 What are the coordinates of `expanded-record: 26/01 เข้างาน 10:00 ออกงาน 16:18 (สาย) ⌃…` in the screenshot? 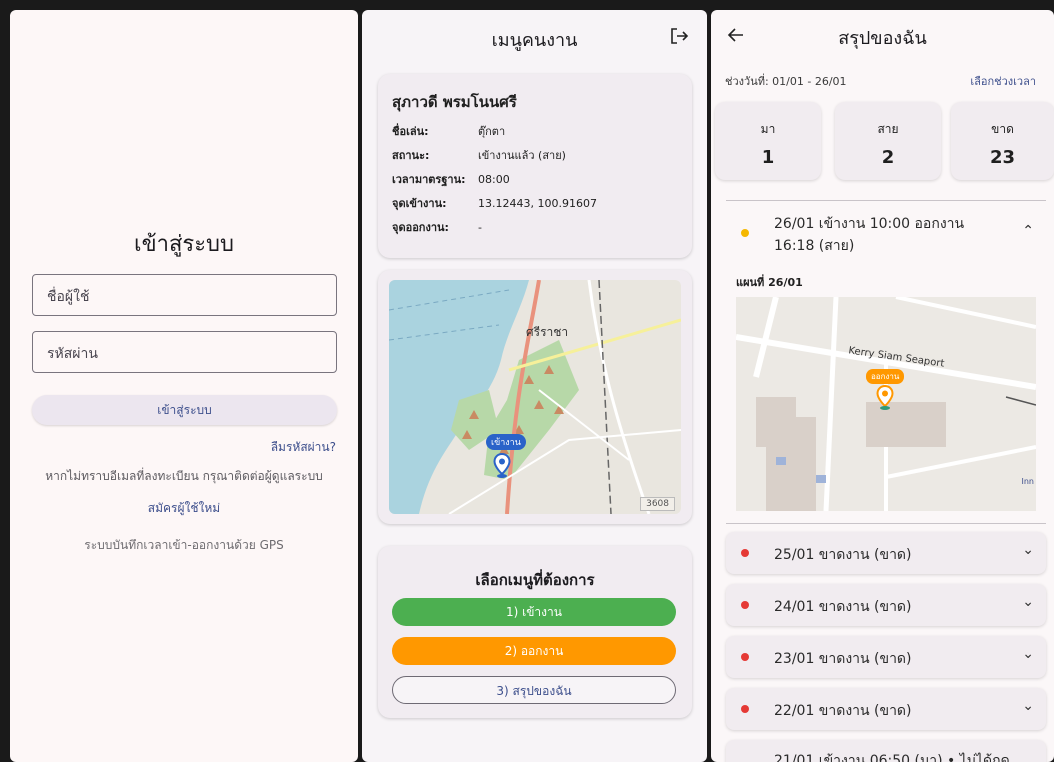 It's located at (886, 362).